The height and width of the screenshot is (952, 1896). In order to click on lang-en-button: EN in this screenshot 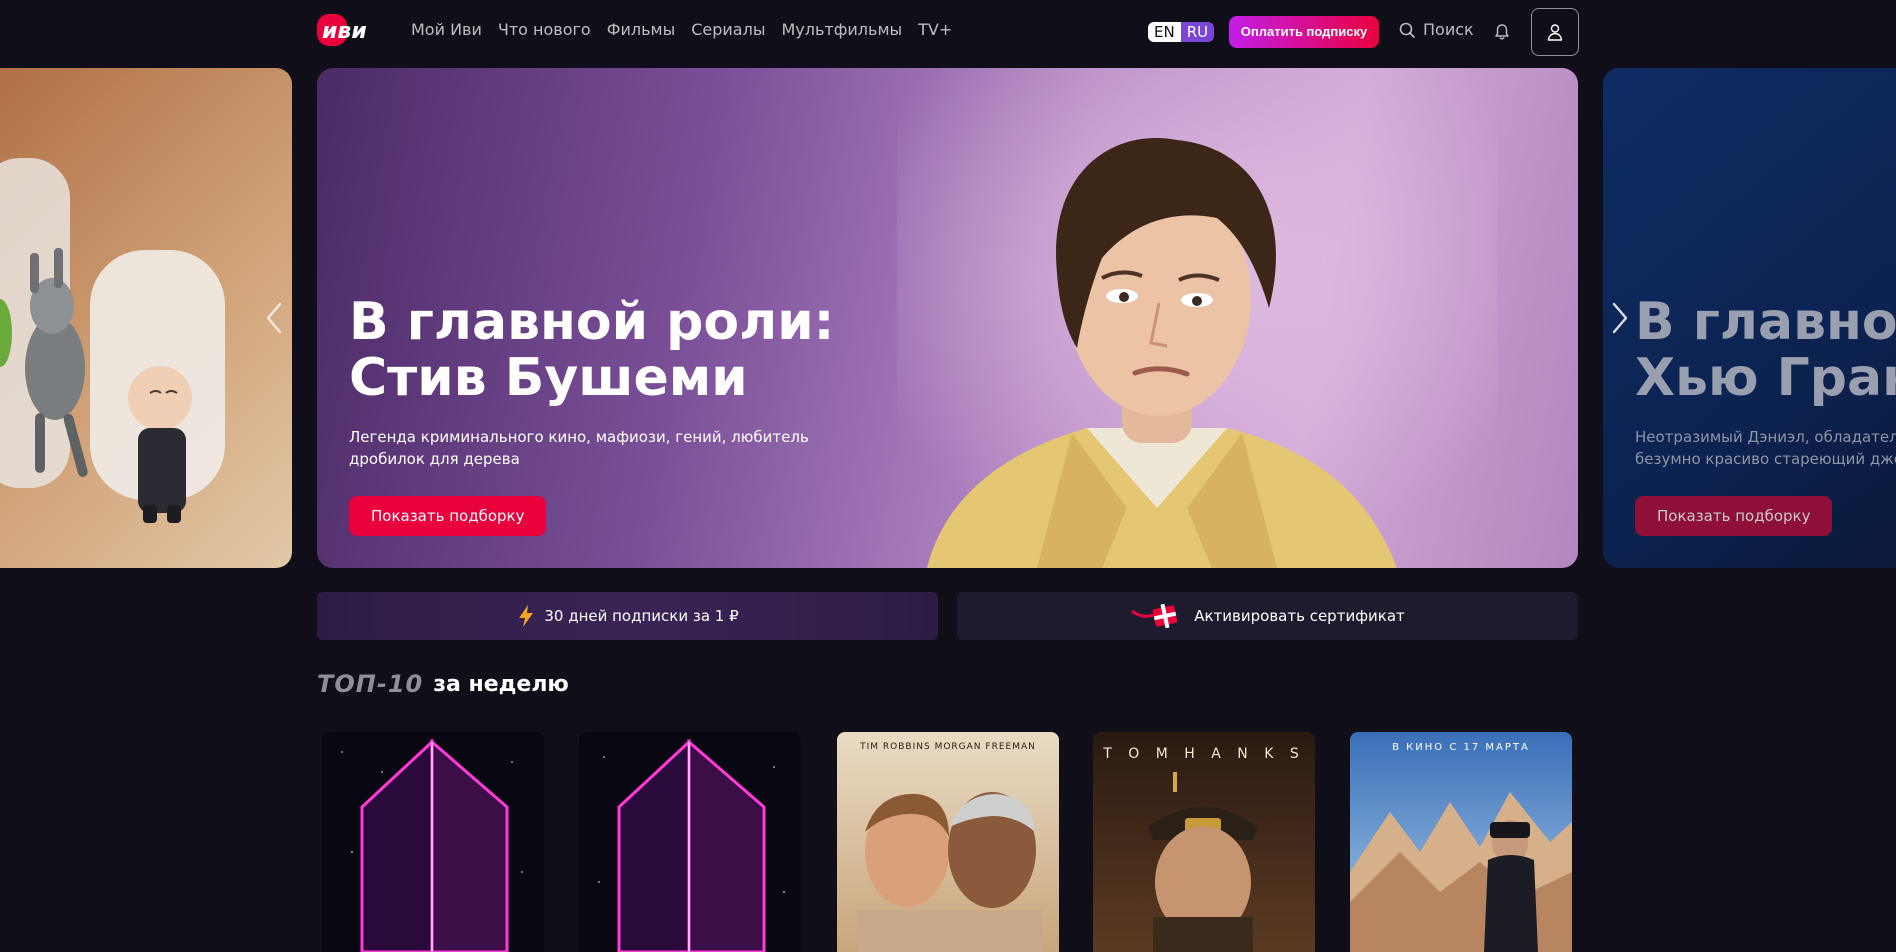, I will do `click(1164, 32)`.